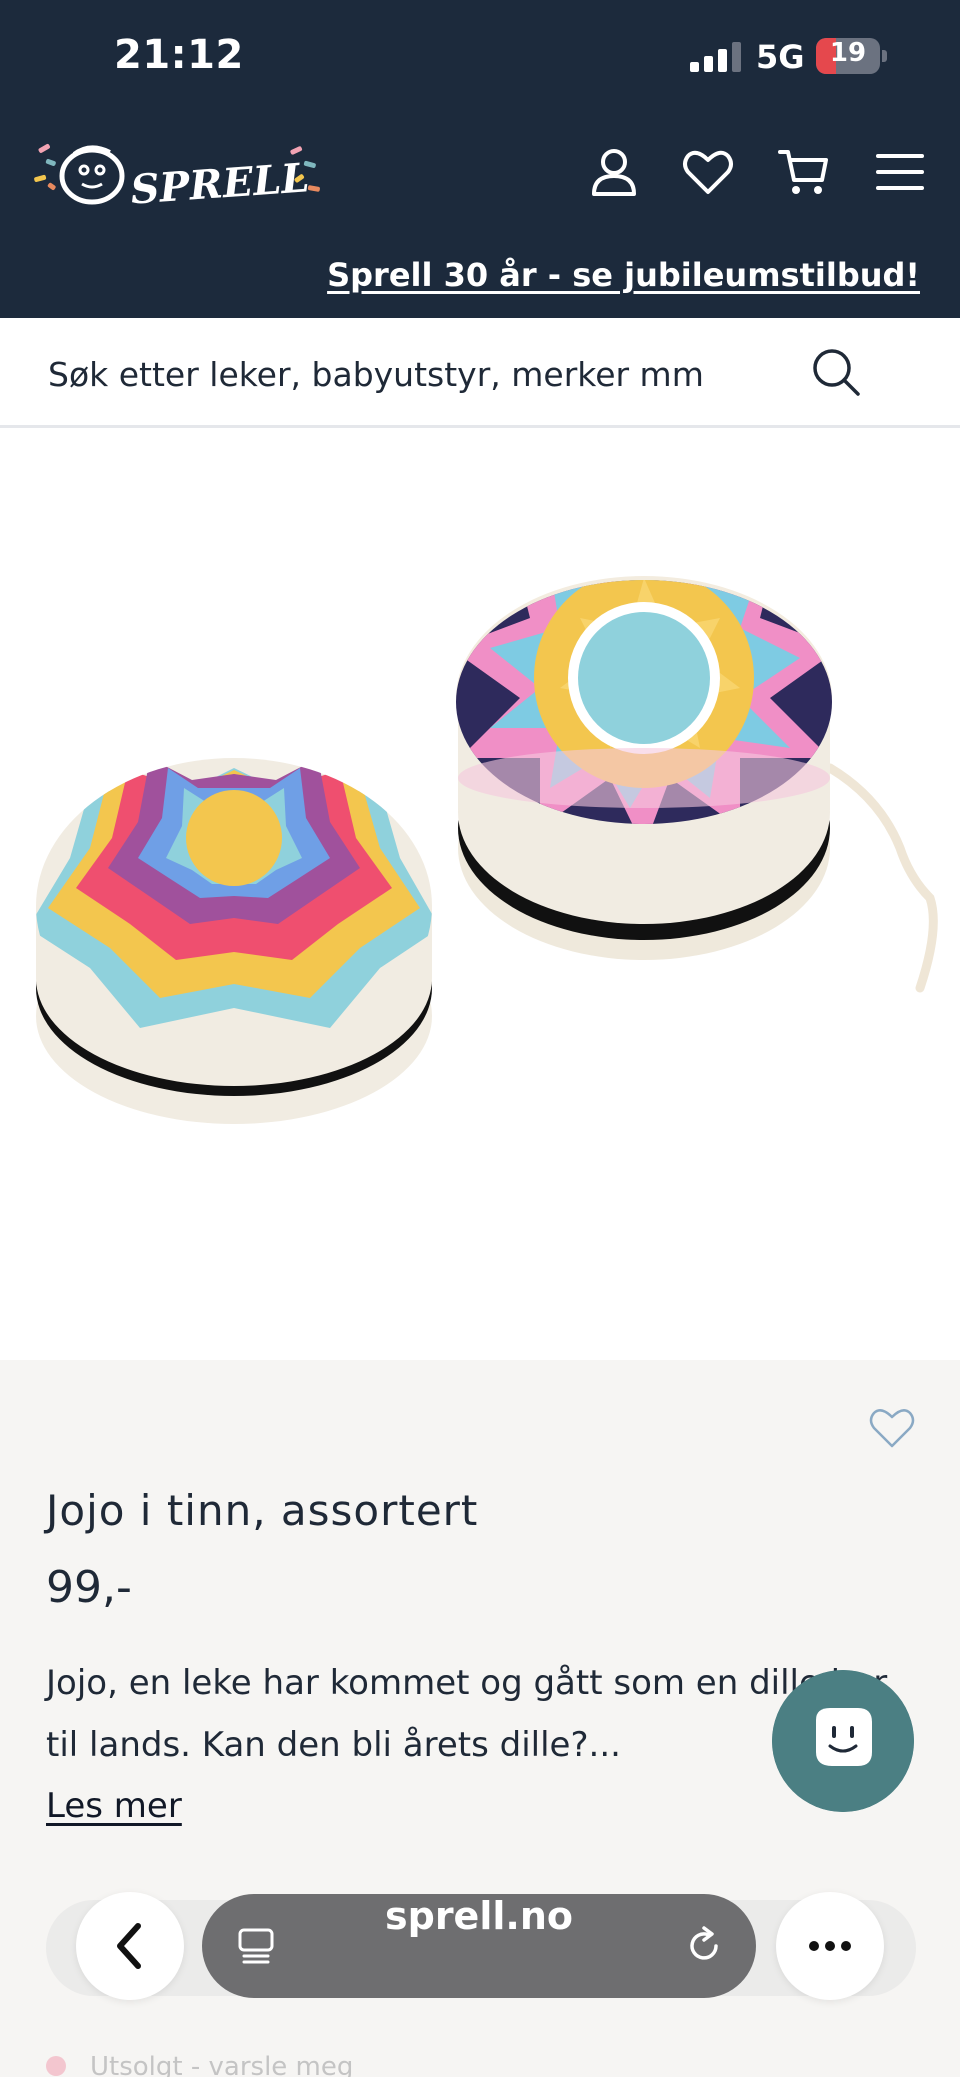 Image resolution: width=960 pixels, height=2077 pixels. I want to click on battery-percent: 19, so click(848, 53).